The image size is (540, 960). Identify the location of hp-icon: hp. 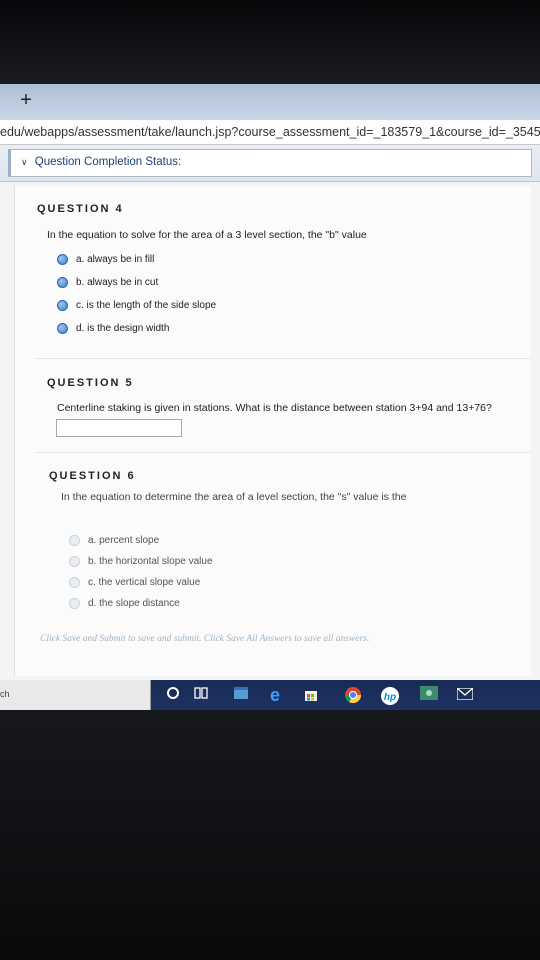
(389, 695).